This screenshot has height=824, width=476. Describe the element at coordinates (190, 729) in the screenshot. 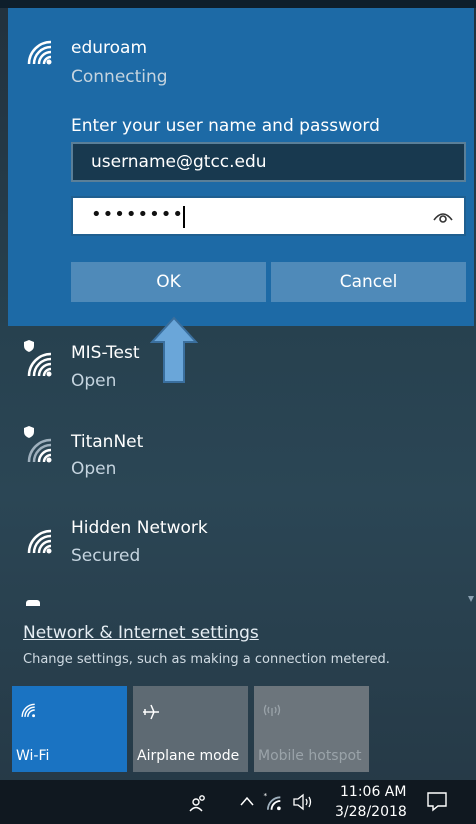

I see `tile-airplane-mode: Airplane mode` at that location.